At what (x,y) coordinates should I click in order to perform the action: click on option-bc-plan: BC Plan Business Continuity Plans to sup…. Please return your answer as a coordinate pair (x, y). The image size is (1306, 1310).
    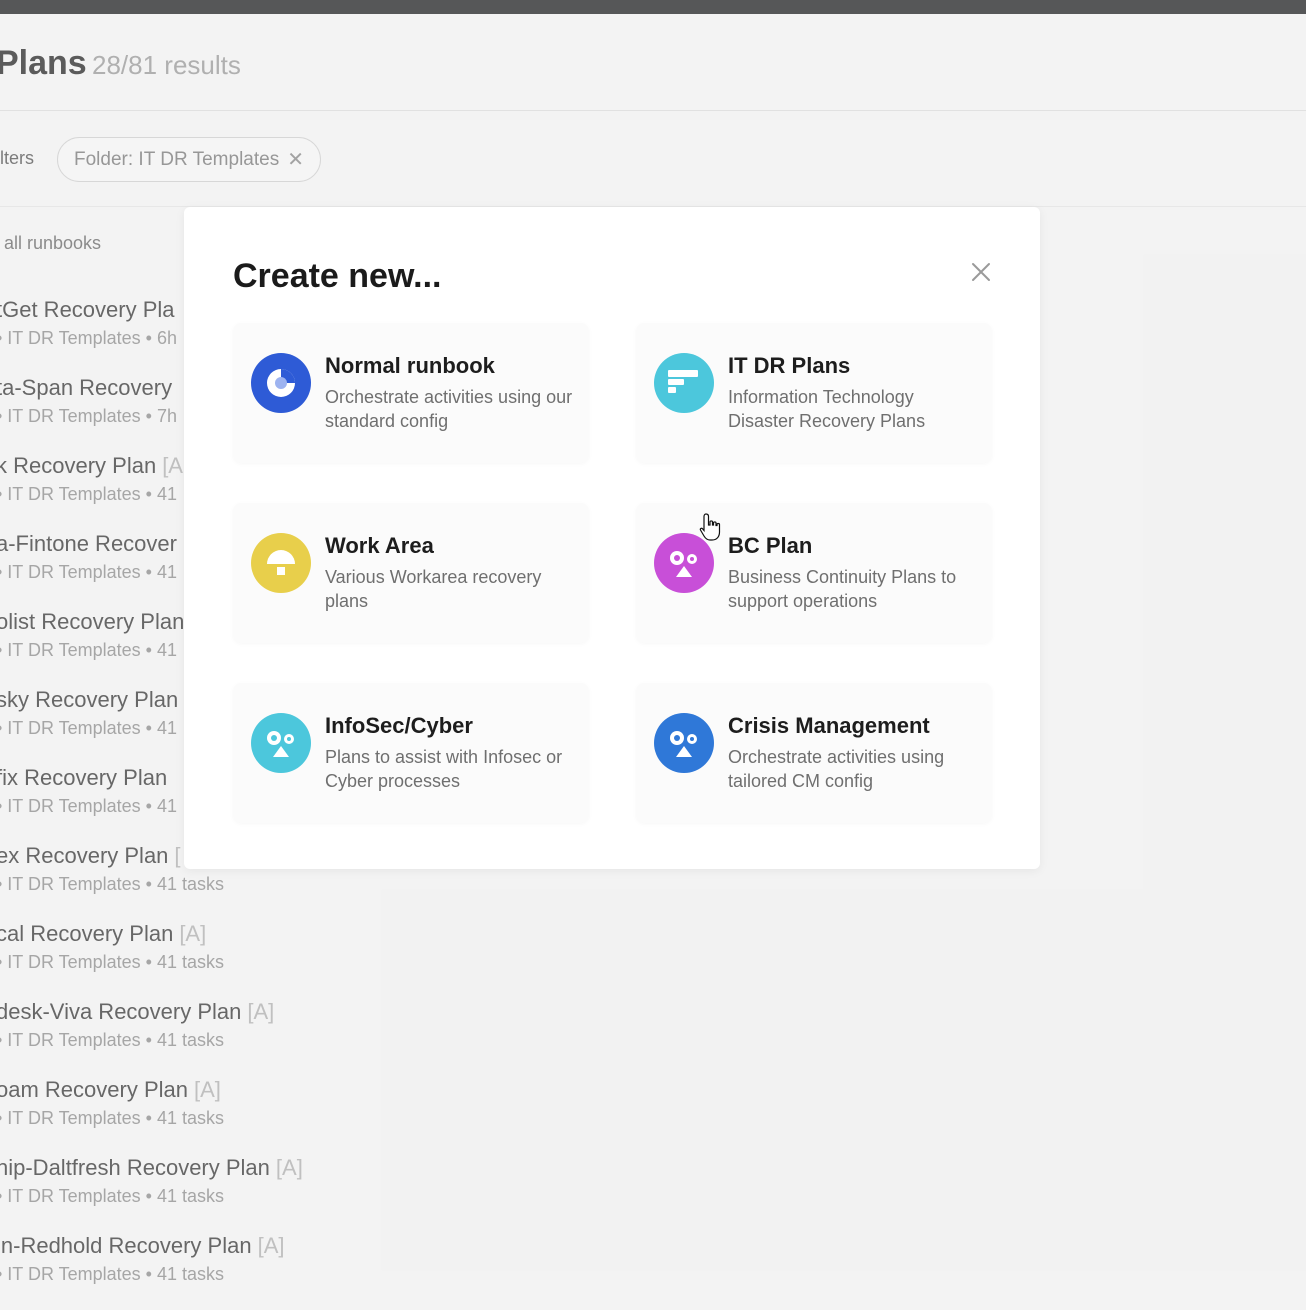
    Looking at the image, I should click on (814, 573).